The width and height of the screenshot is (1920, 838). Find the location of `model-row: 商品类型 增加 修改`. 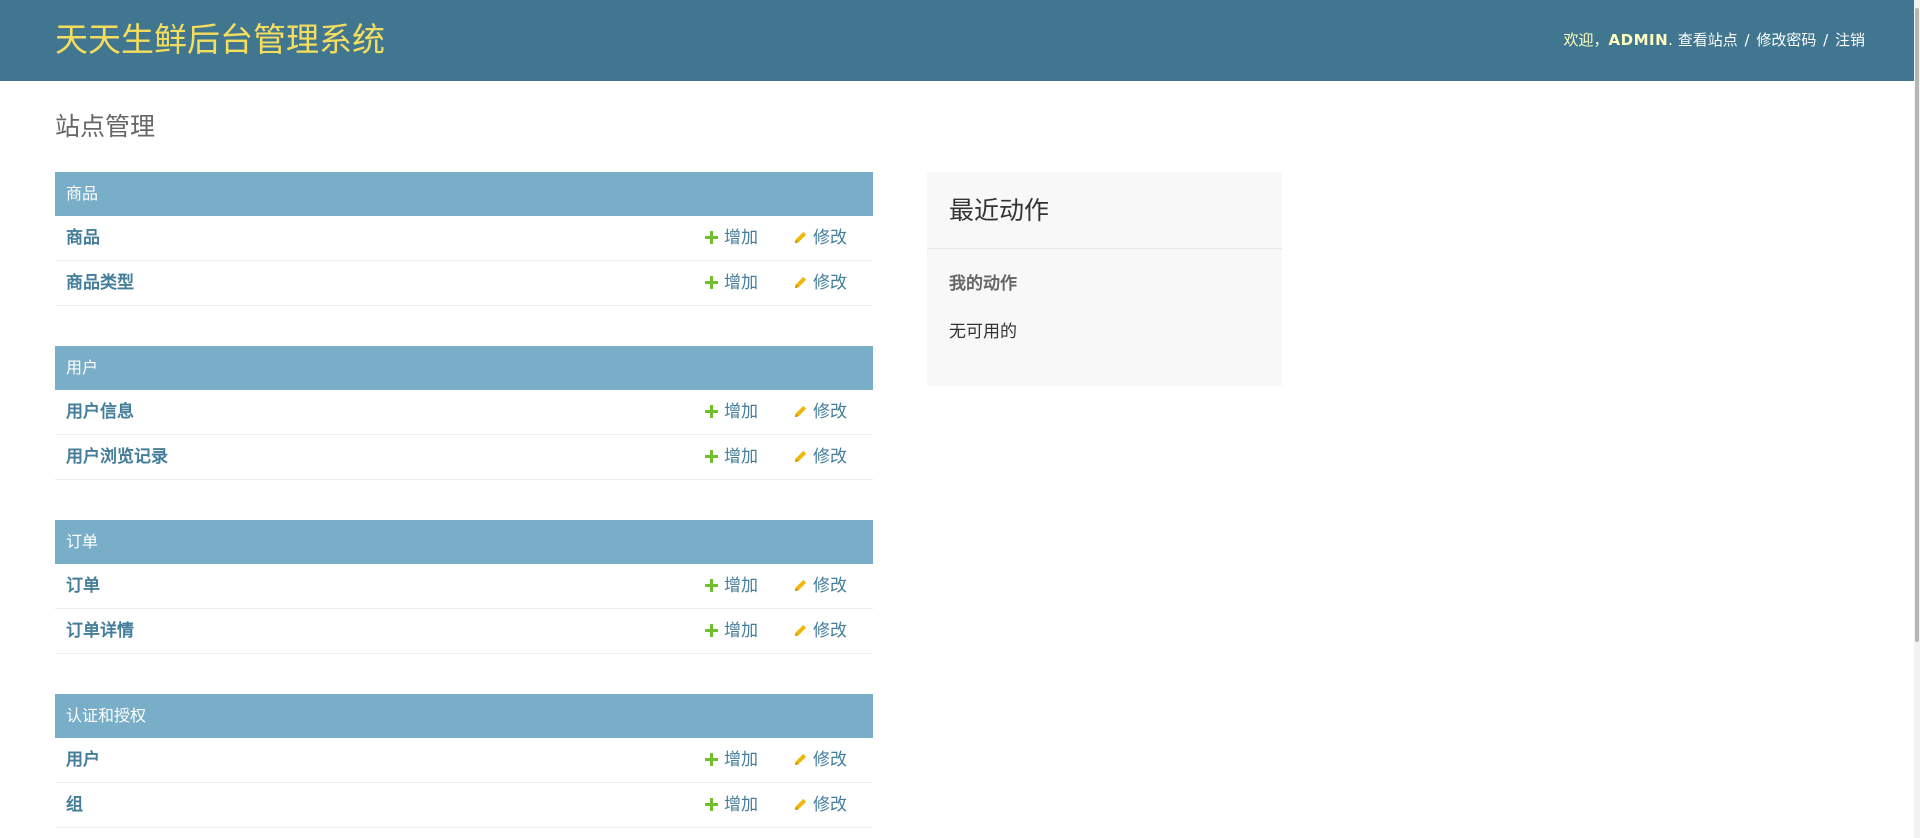

model-row: 商品类型 增加 修改 is located at coordinates (464, 283).